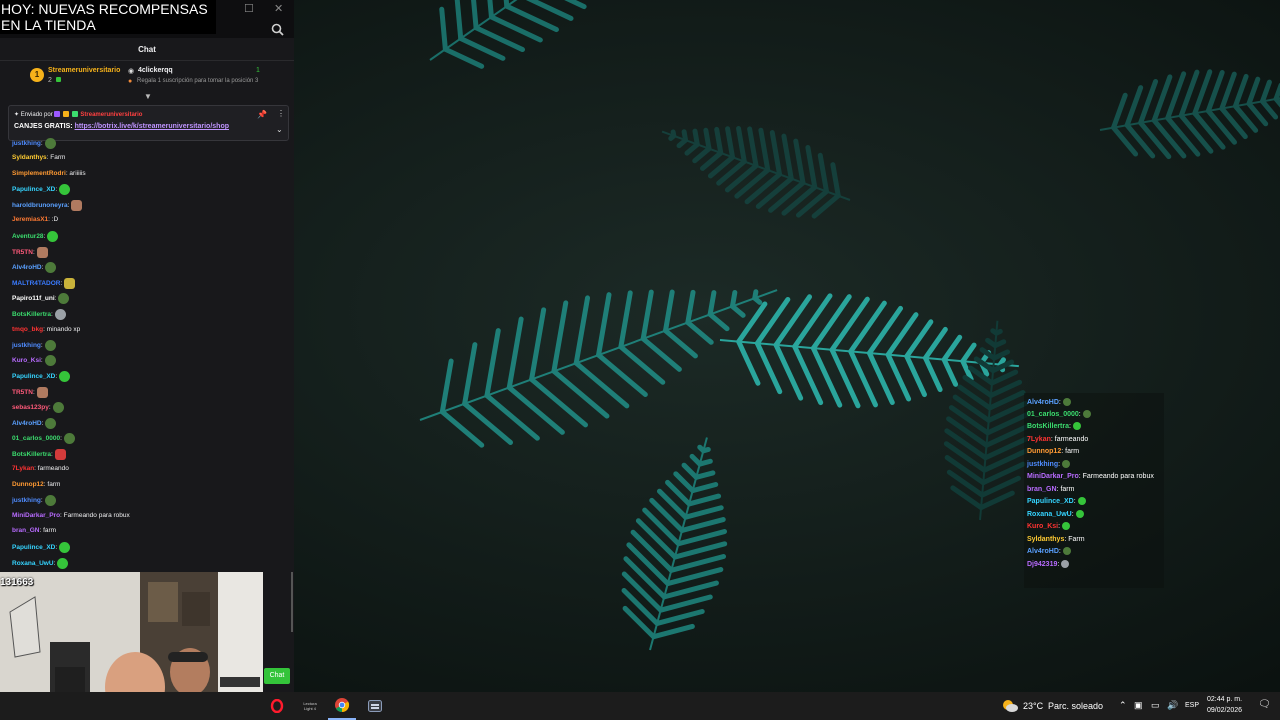 Image resolution: width=1280 pixels, height=720 pixels. I want to click on display-icon: ▣, so click(1138, 705).